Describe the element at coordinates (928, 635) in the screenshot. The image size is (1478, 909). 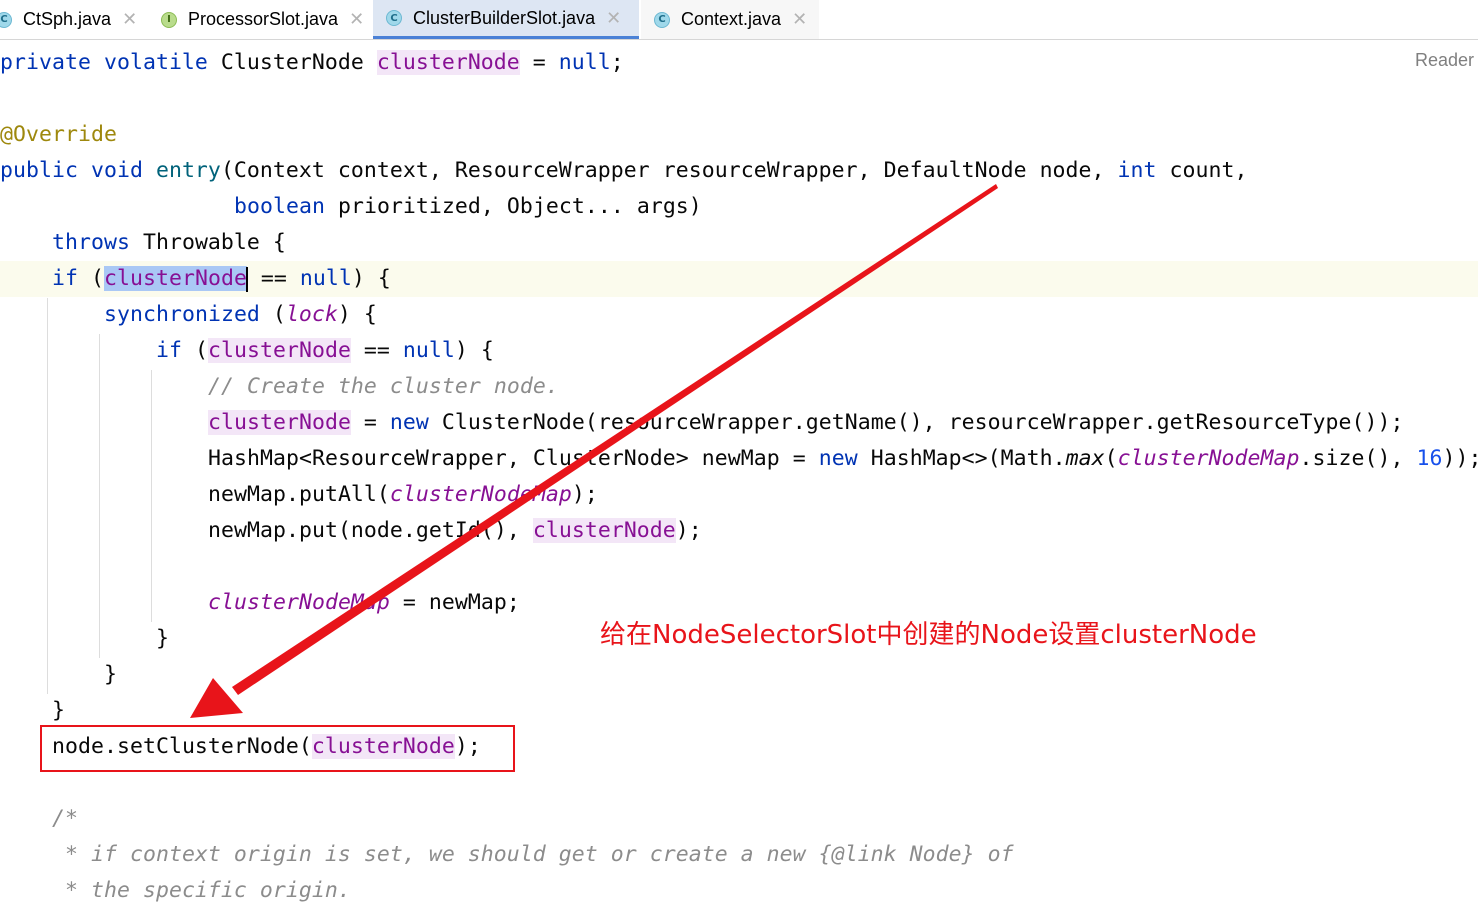
I see `annotation-note: 给在NodeSelectorSlot中创建的Node设置clusterNode` at that location.